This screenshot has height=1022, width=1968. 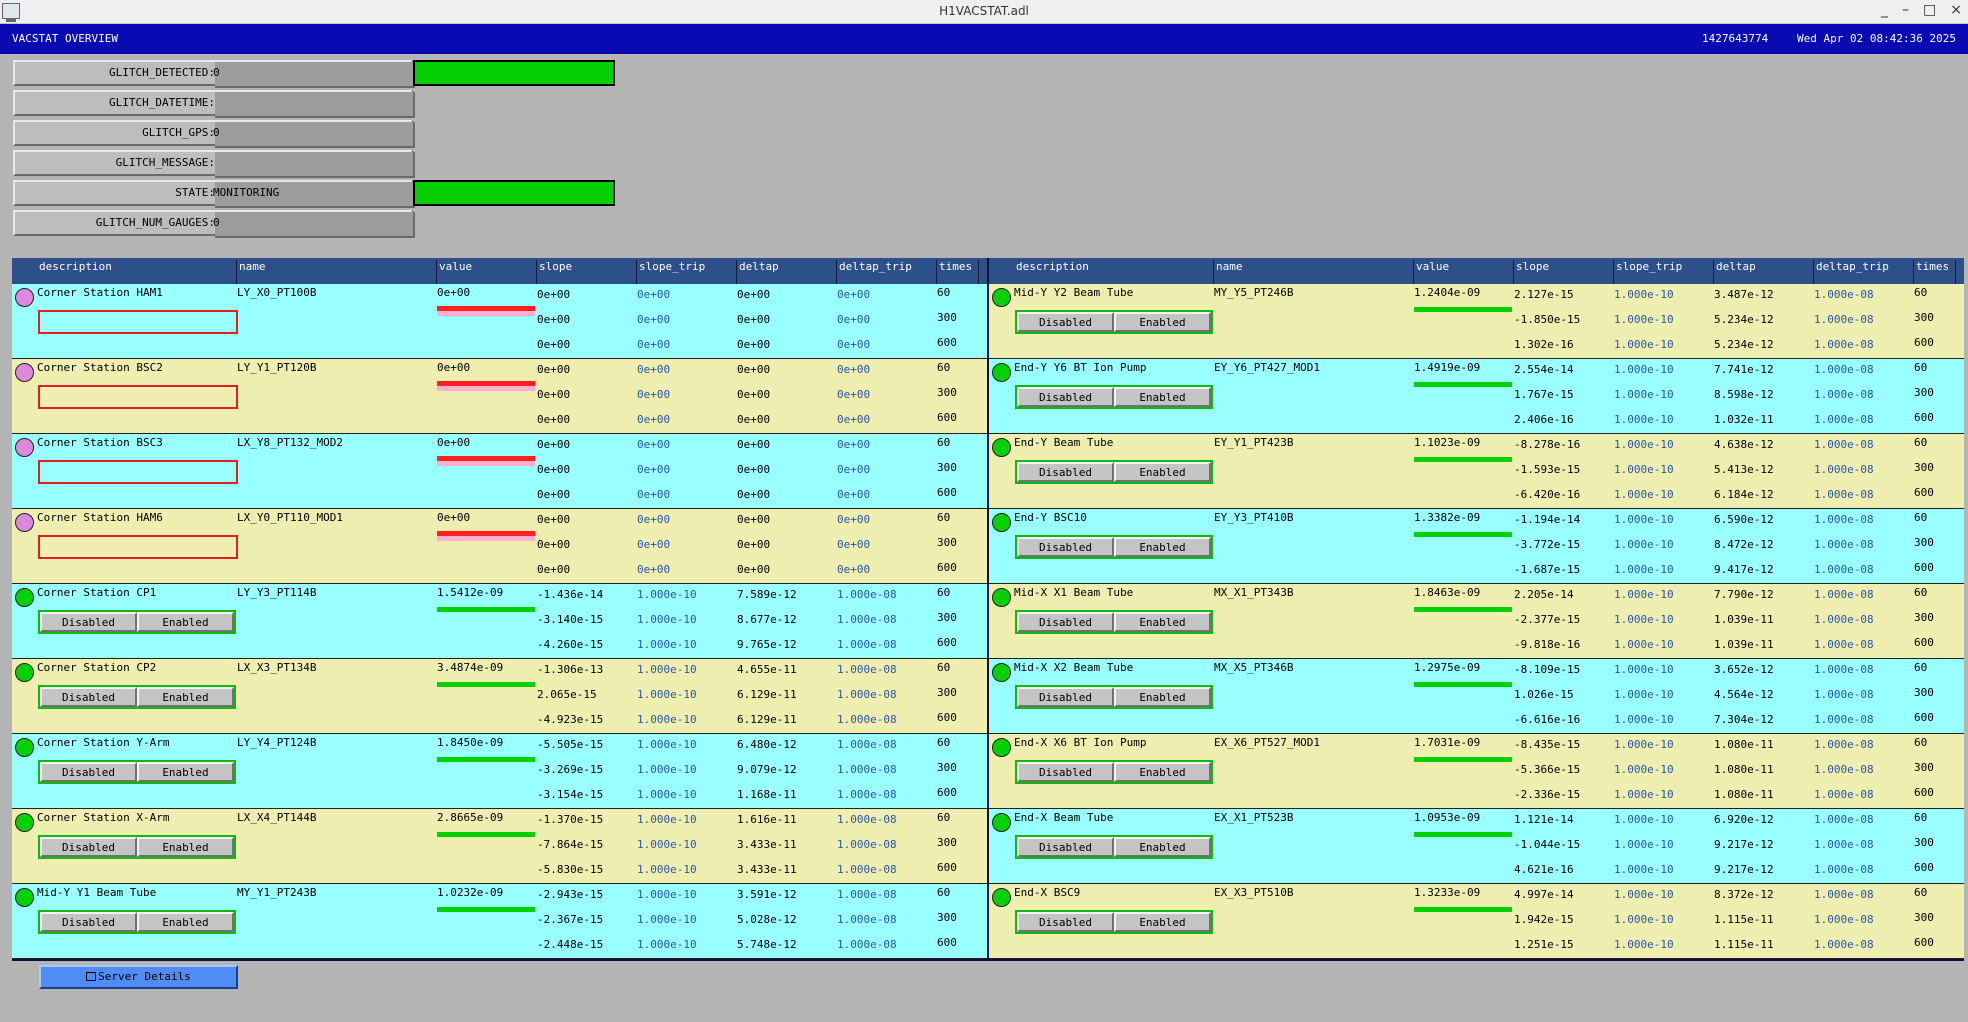 What do you see at coordinates (1447, 592) in the screenshot?
I see `gauge-value: 1.8463e-09` at bounding box center [1447, 592].